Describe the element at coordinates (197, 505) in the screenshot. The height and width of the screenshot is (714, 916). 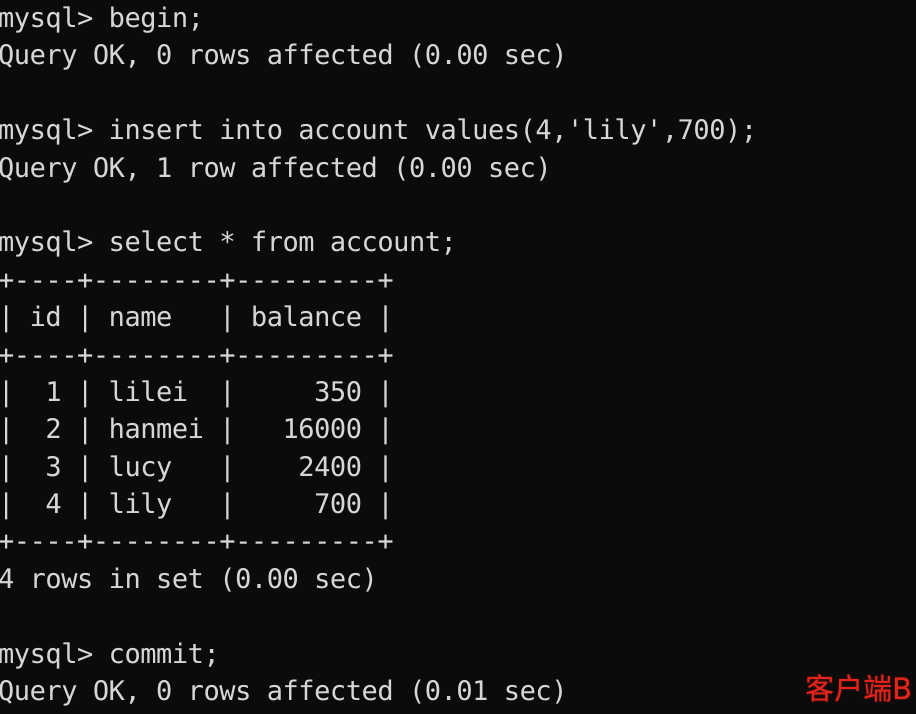
I see `table-row: | 4 | lily | 700 |` at that location.